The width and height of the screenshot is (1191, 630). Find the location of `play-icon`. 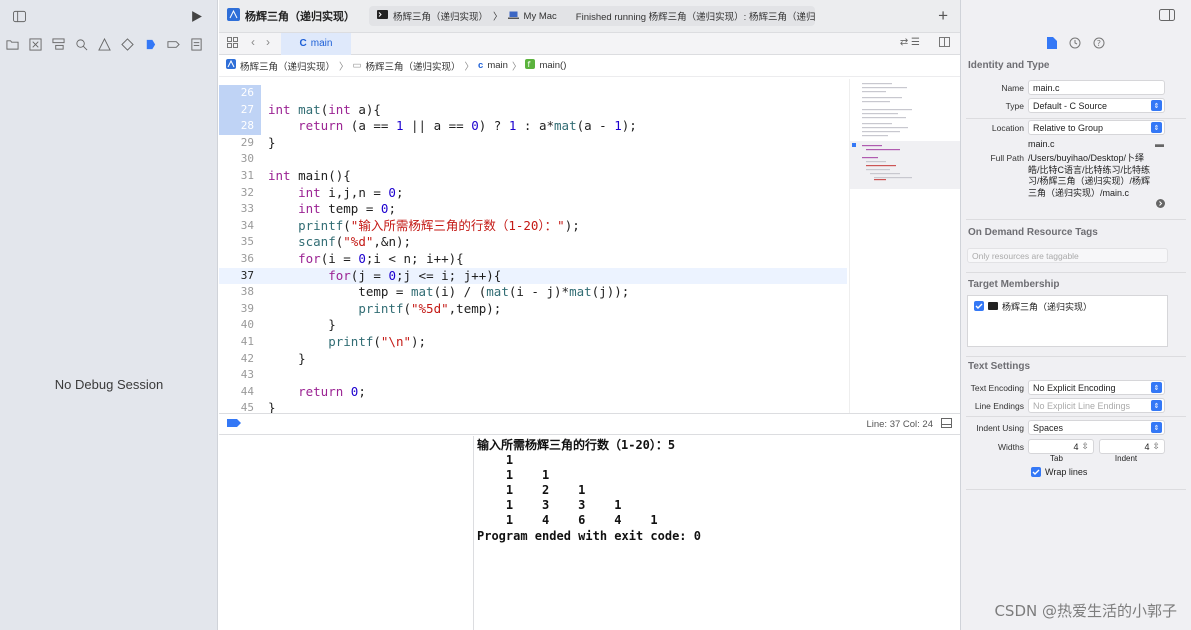

play-icon is located at coordinates (196, 17).